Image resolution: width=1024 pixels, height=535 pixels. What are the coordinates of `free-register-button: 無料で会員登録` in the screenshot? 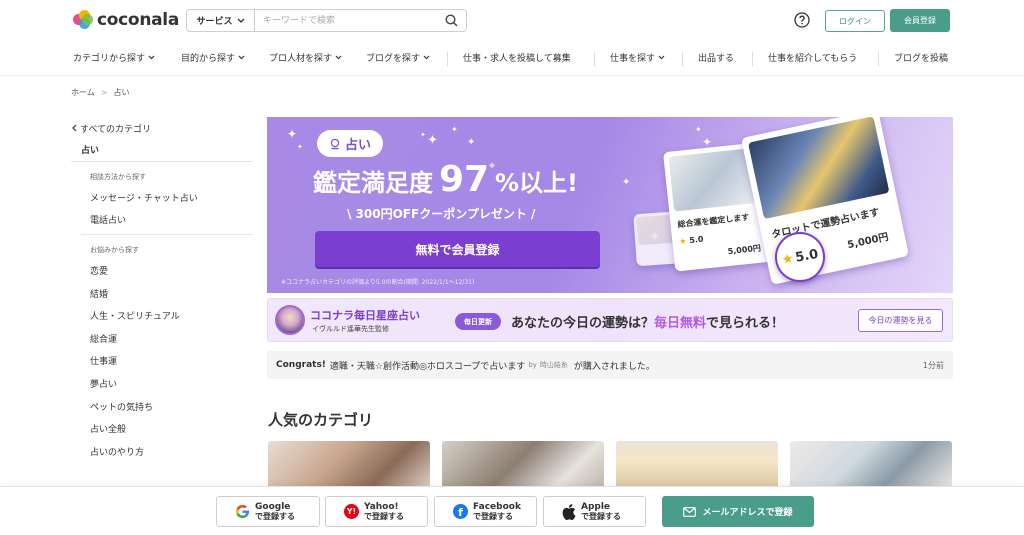 It's located at (457, 249).